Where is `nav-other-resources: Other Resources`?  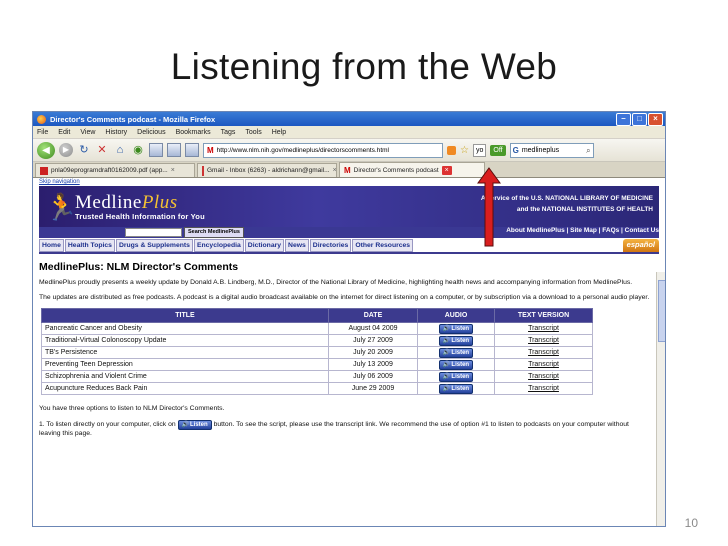
nav-other-resources: Other Resources is located at coordinates (383, 245).